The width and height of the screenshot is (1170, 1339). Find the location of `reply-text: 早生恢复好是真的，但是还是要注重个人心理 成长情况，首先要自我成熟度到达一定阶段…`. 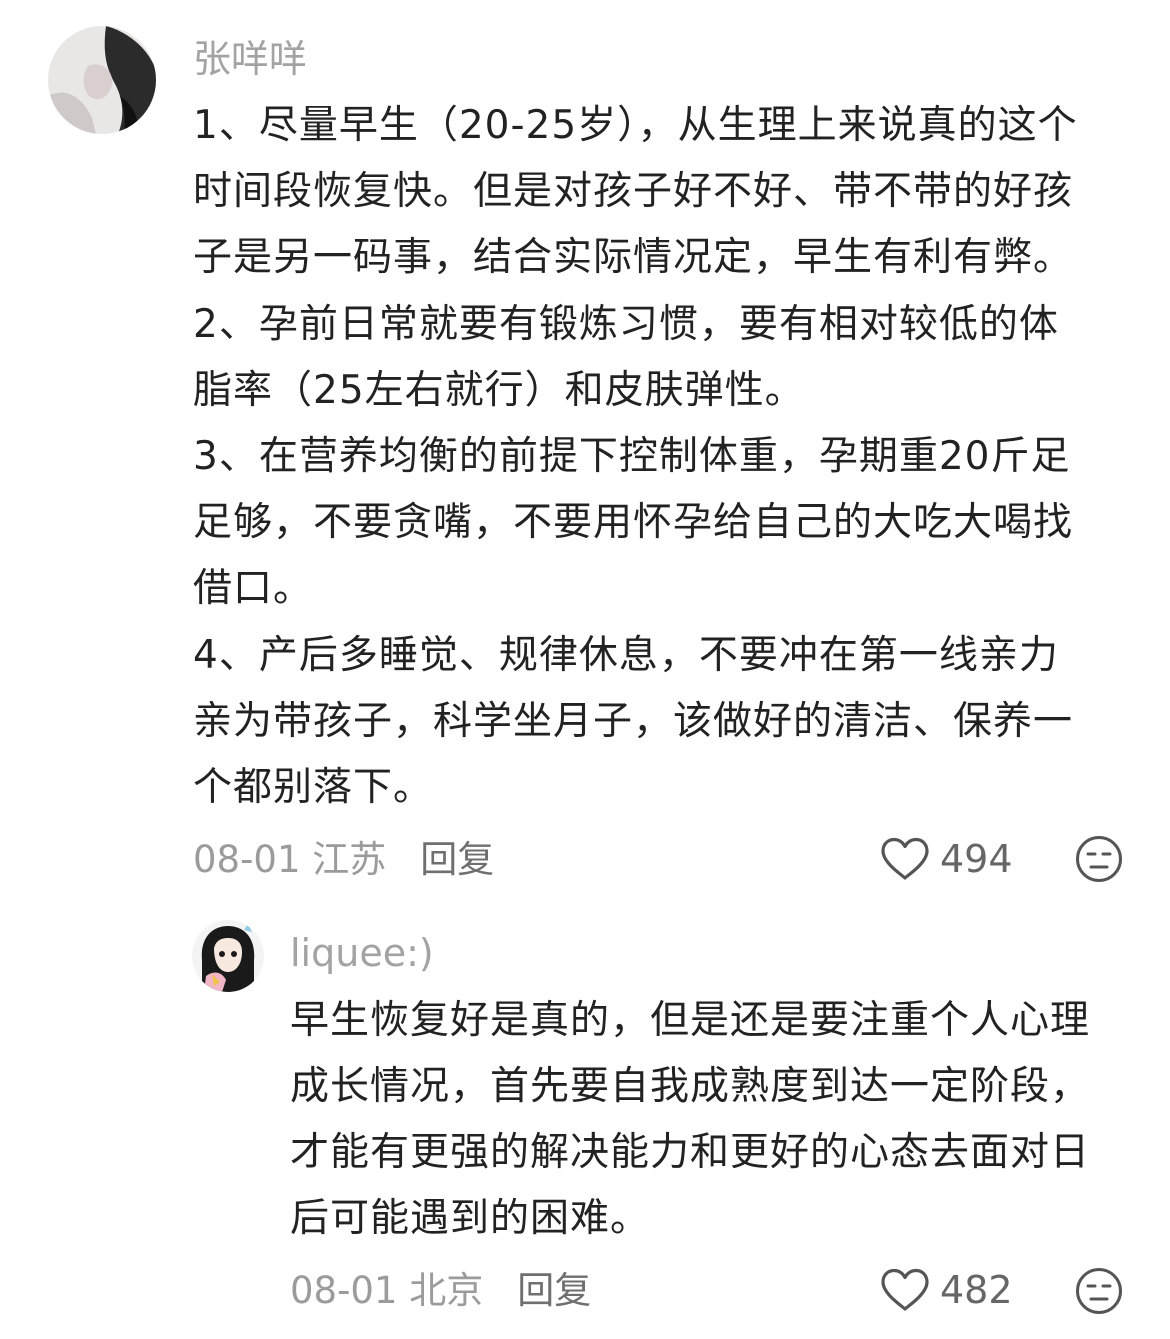

reply-text: 早生恢复好是真的，但是还是要注重个人心理 成长情况，首先要自我成熟度到达一定阶段… is located at coordinates (690, 1119).